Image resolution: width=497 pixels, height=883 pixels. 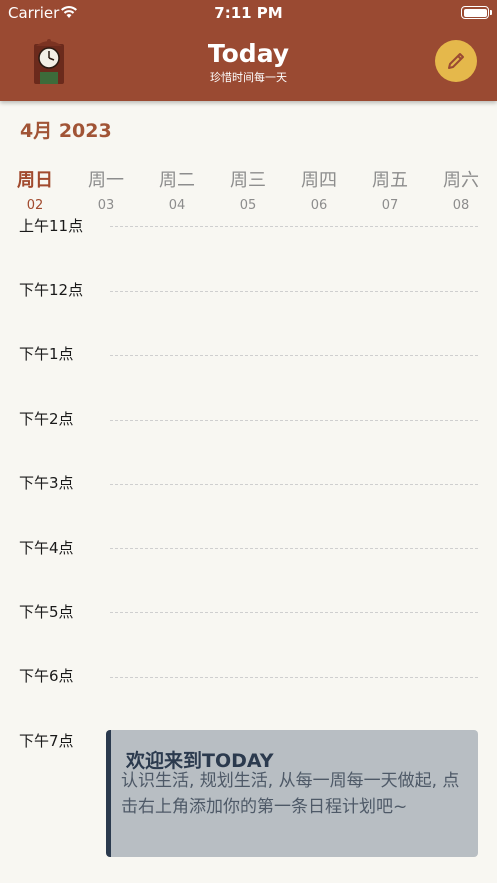 What do you see at coordinates (106, 180) in the screenshot?
I see `day-name: 周一` at bounding box center [106, 180].